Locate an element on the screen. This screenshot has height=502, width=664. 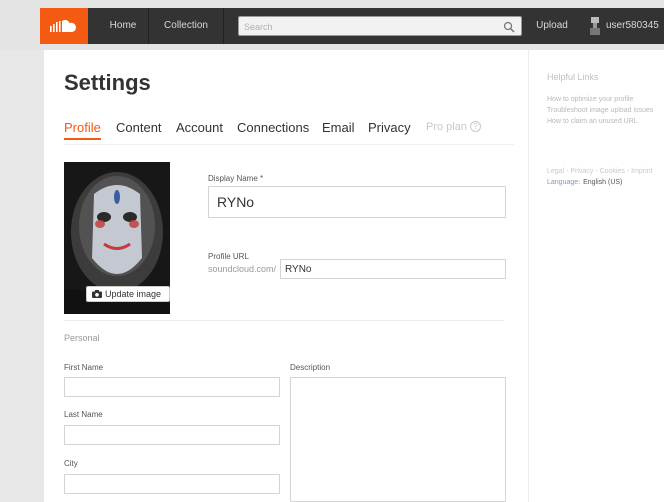
personal-heading: Personal is located at coordinates (82, 338).